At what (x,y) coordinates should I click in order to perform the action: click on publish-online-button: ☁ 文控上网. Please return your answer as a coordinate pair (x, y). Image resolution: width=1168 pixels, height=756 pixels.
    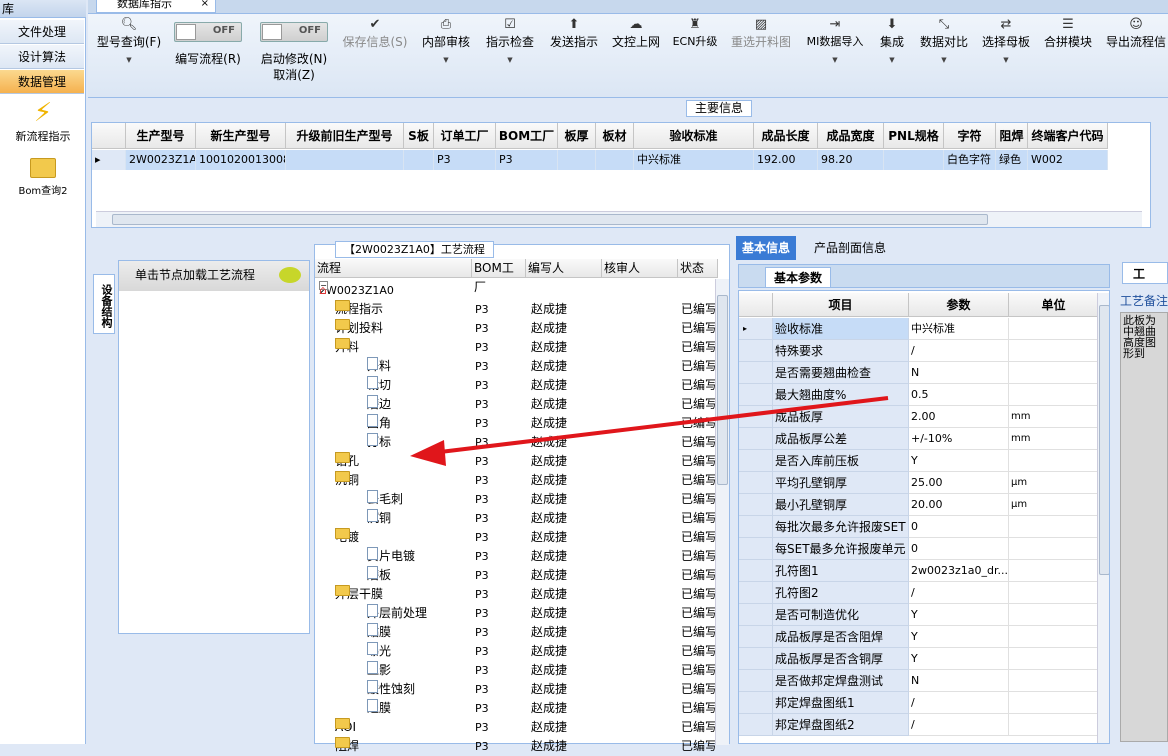
    Looking at the image, I should click on (636, 56).